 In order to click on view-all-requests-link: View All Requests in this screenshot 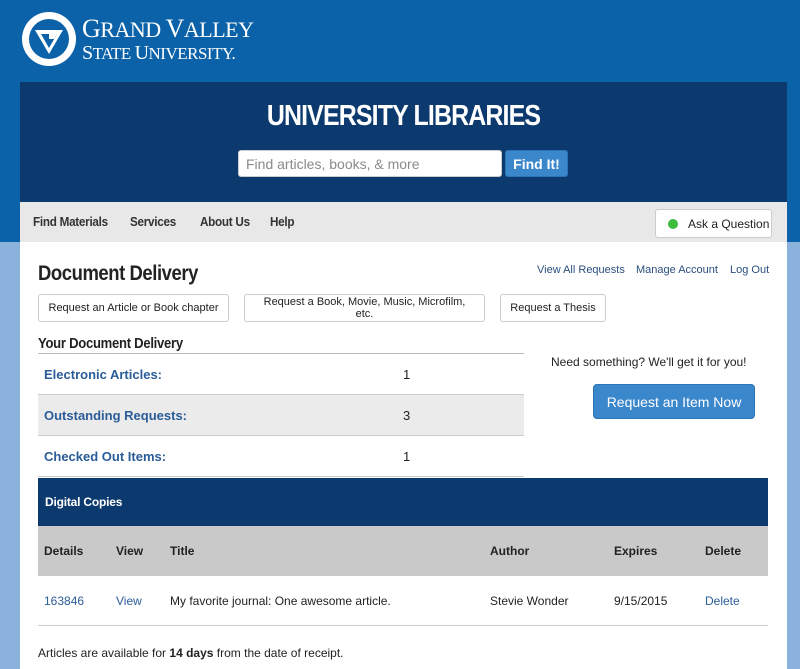, I will do `click(581, 270)`.